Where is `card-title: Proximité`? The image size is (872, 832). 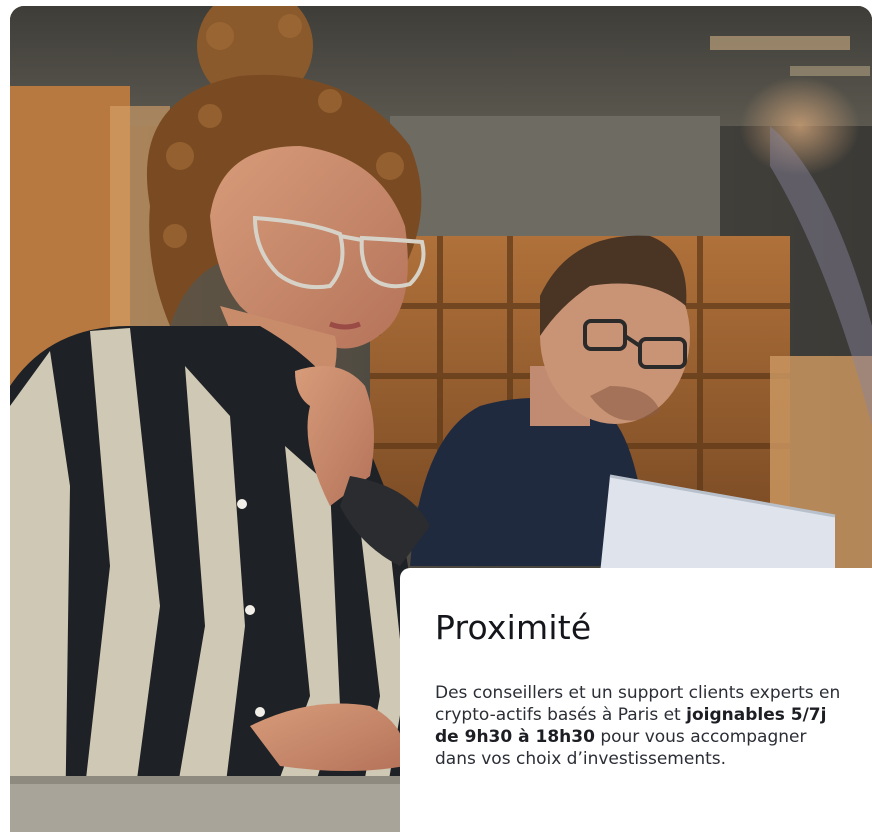 card-title: Proximité is located at coordinates (513, 627).